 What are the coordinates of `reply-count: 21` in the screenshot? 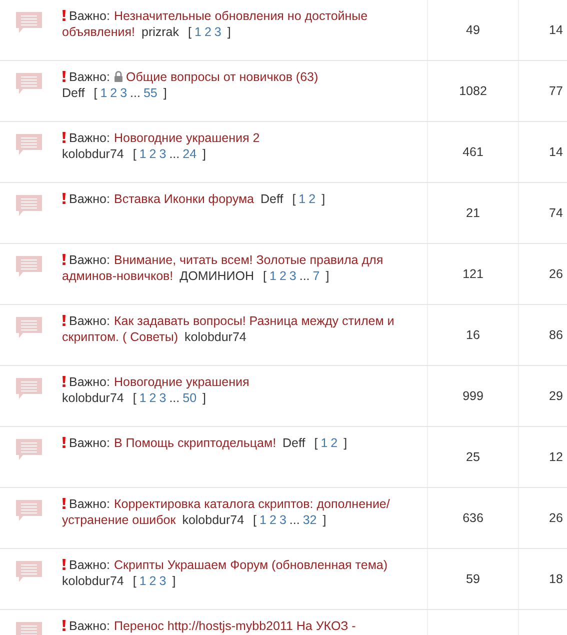 It's located at (473, 213).